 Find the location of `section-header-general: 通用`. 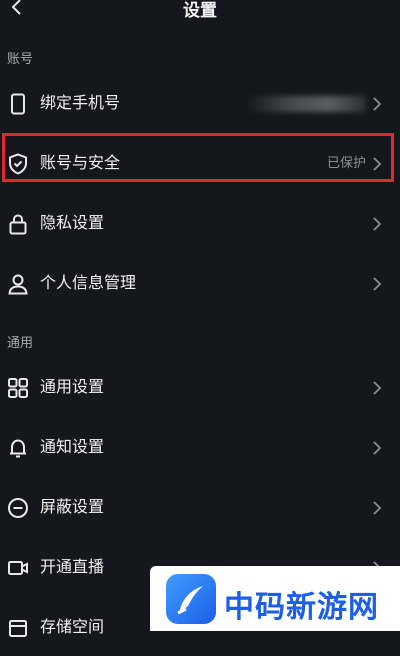

section-header-general: 通用 is located at coordinates (20, 343).